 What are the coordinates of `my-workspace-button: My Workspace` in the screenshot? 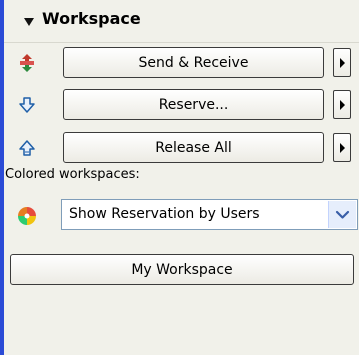 It's located at (182, 269).